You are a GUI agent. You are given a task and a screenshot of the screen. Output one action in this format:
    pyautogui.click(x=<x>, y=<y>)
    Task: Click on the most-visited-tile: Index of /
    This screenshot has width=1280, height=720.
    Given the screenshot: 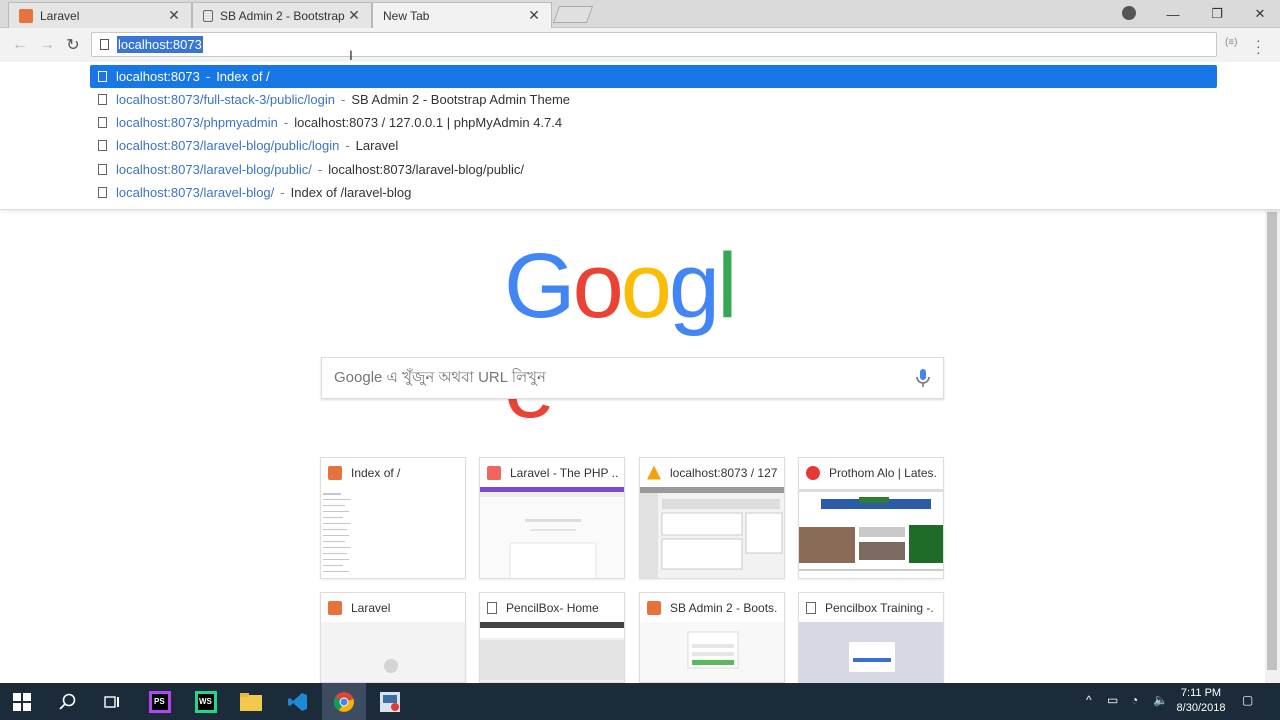 What is the action you would take?
    pyautogui.click(x=393, y=518)
    